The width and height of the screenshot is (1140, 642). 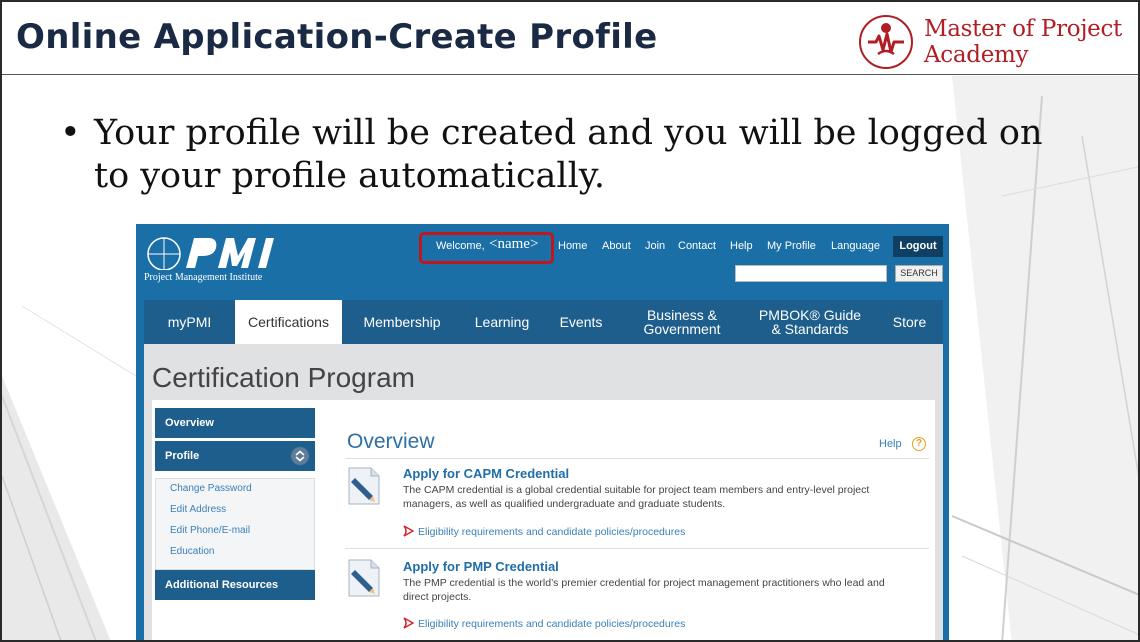 I want to click on top-link-help: Help, so click(x=741, y=246).